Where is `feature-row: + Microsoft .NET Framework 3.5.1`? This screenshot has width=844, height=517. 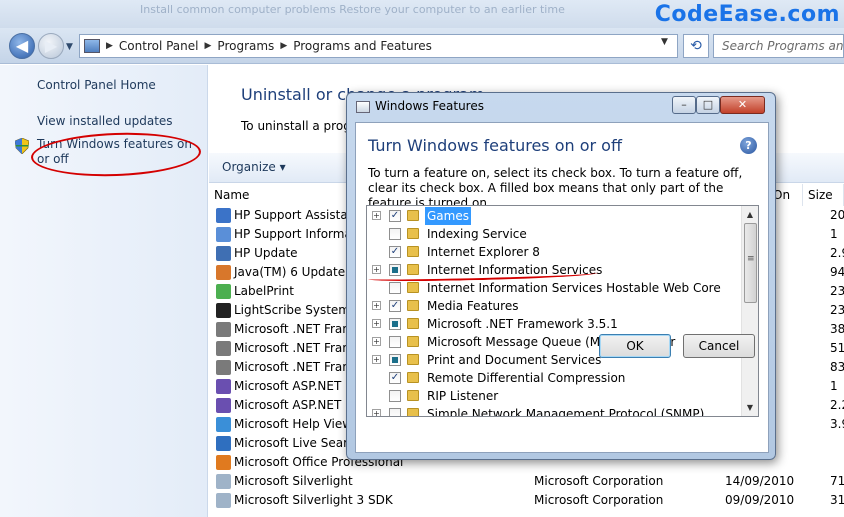 feature-row: + Microsoft .NET Framework 3.5.1 is located at coordinates (554, 324).